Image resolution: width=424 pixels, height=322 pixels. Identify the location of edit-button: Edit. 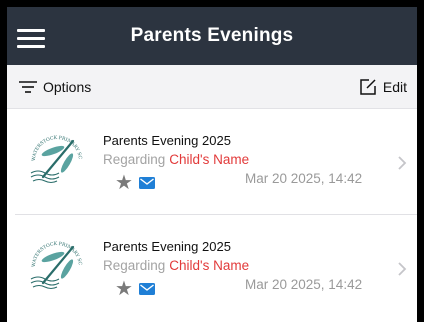
(383, 87).